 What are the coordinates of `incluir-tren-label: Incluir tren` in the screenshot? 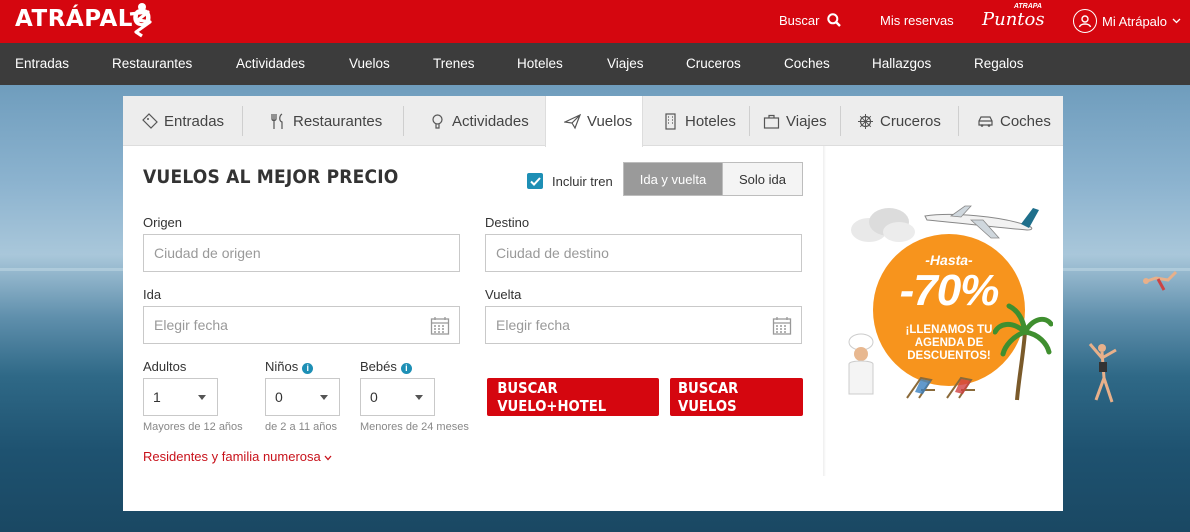 It's located at (582, 181).